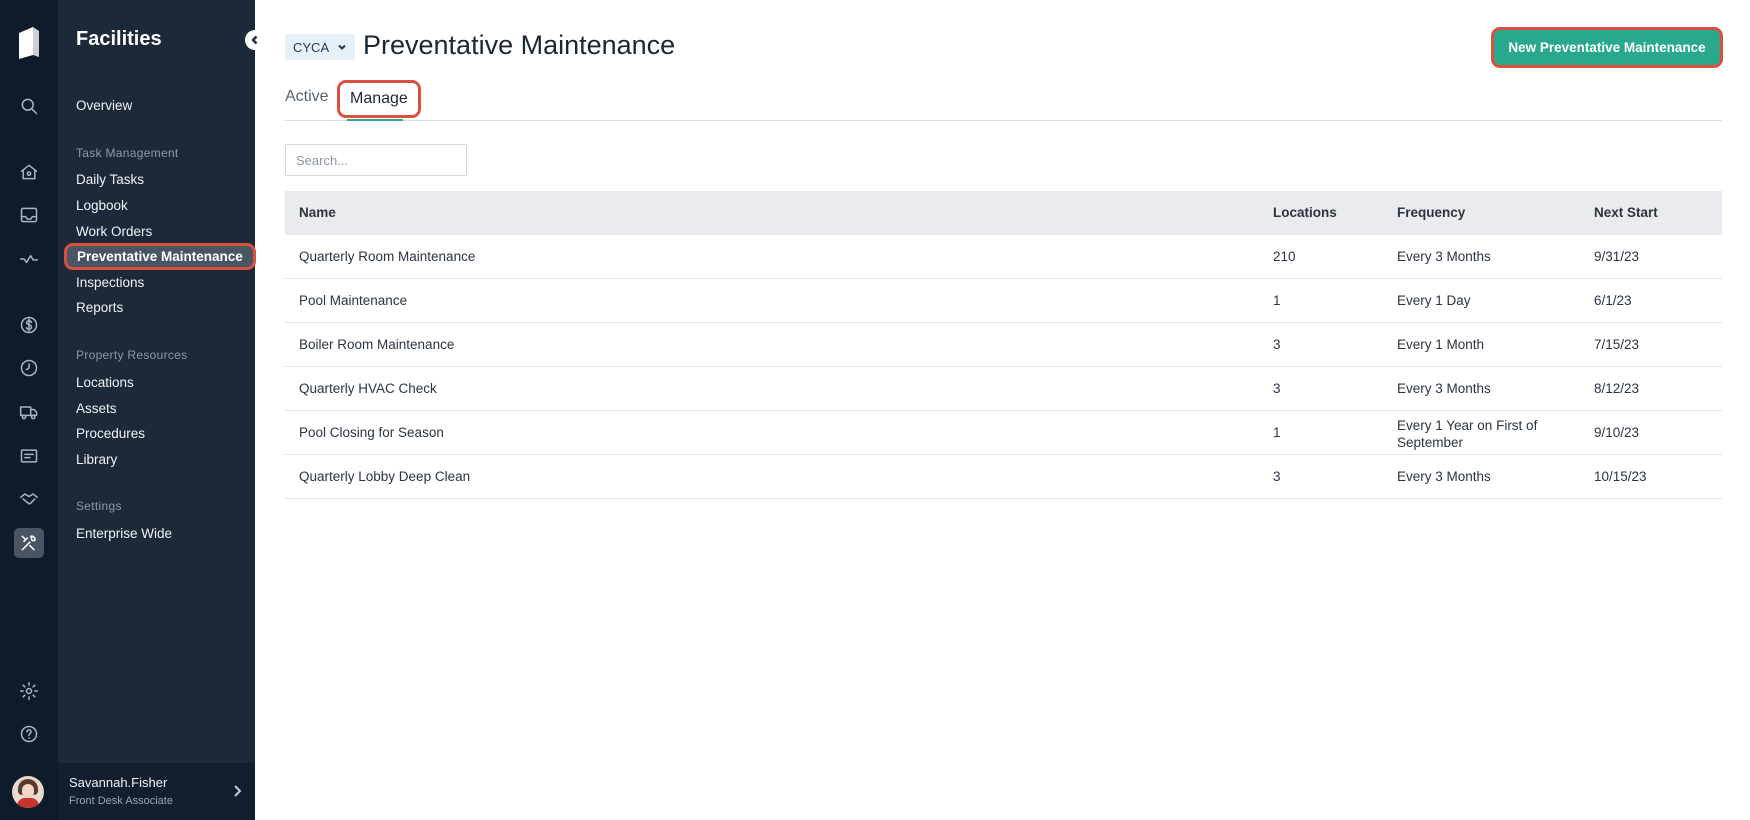 The width and height of the screenshot is (1750, 820). Describe the element at coordinates (1434, 300) in the screenshot. I see `cell-frequency: Every 1 Day` at that location.